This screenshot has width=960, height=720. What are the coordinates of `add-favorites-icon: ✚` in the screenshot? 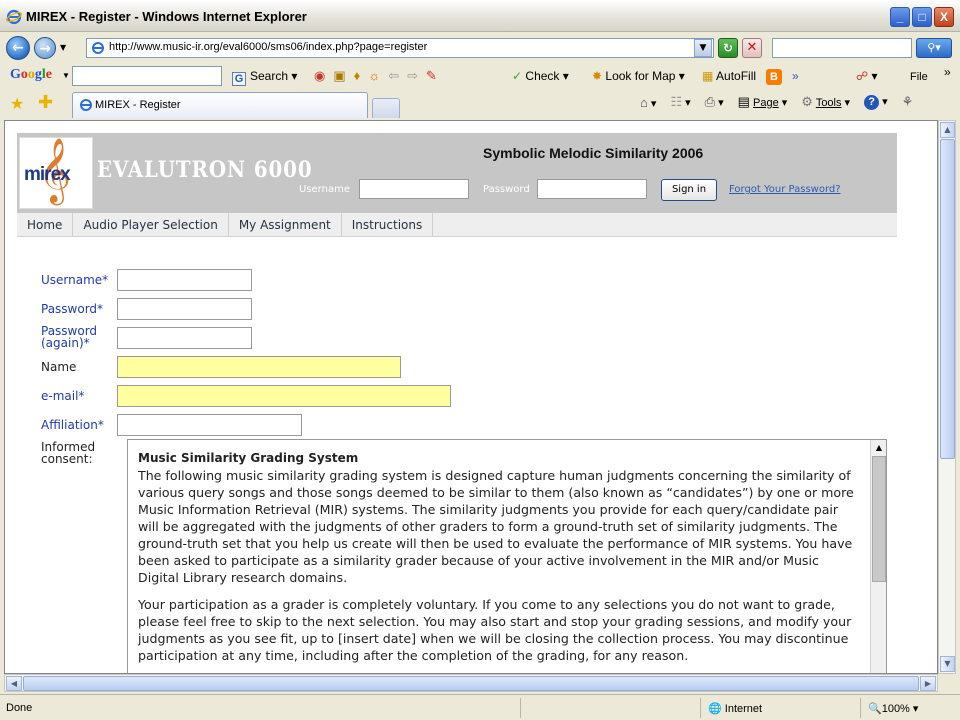 It's located at (45, 102).